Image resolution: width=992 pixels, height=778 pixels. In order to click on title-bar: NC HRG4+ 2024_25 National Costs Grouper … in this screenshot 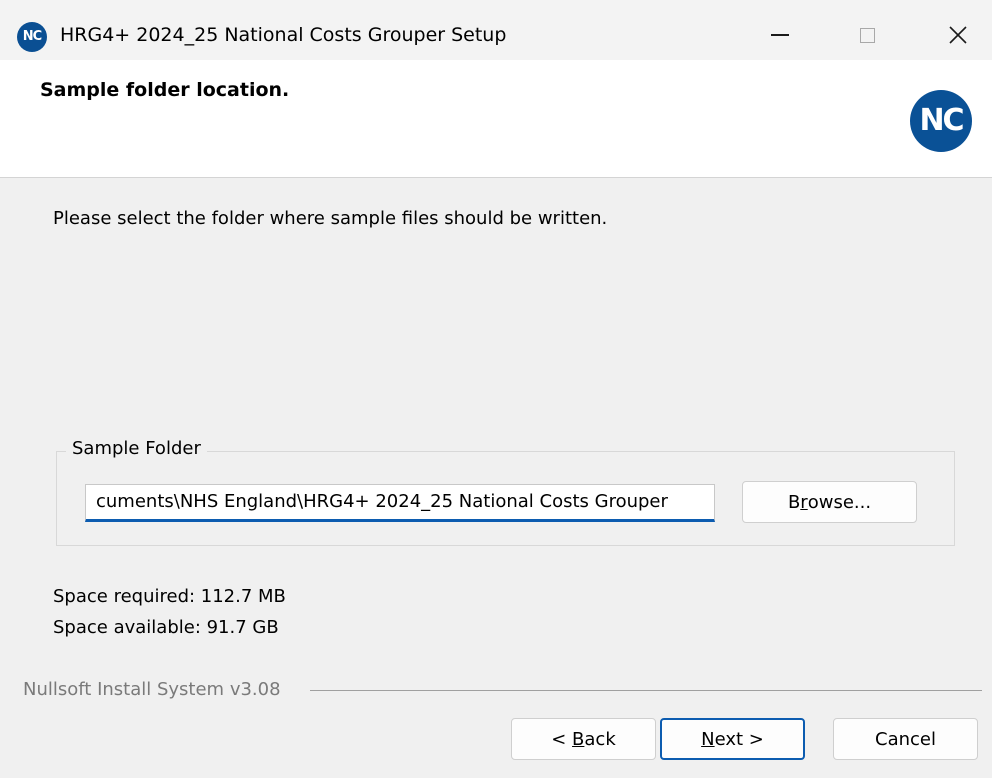, I will do `click(496, 30)`.